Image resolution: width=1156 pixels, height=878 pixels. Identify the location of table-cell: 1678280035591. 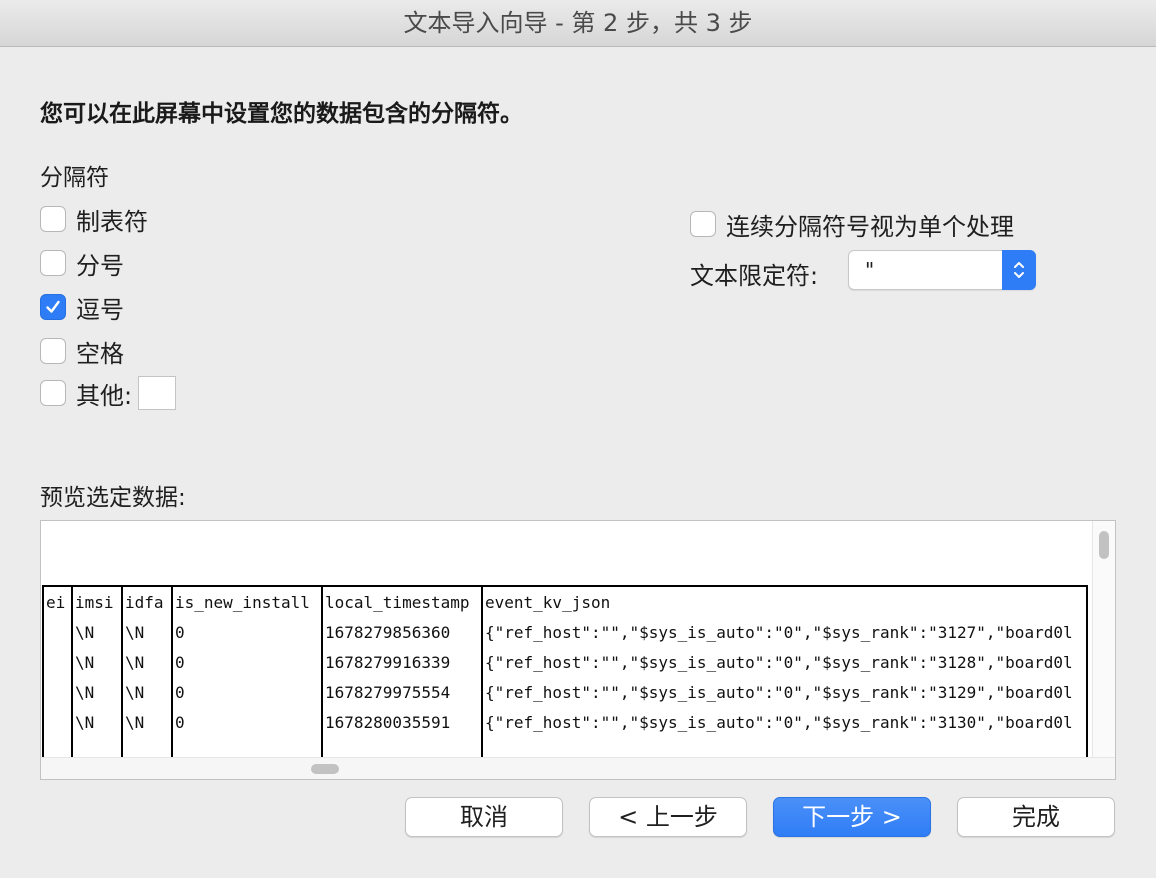
(402, 722).